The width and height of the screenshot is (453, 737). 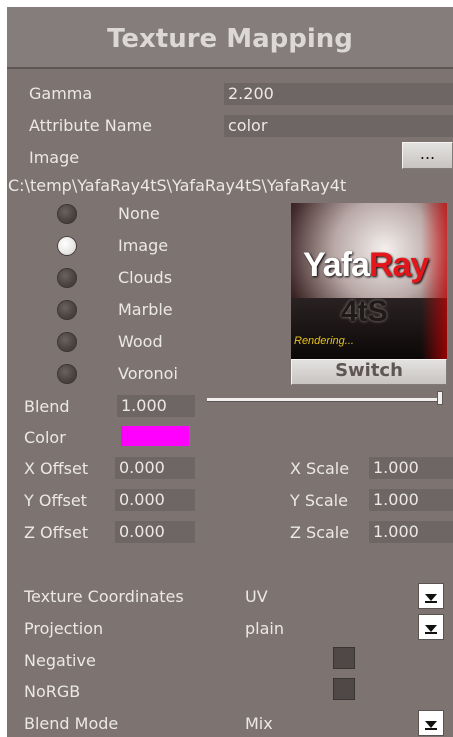 What do you see at coordinates (411, 532) in the screenshot?
I see `z-scale-field: 1.000` at bounding box center [411, 532].